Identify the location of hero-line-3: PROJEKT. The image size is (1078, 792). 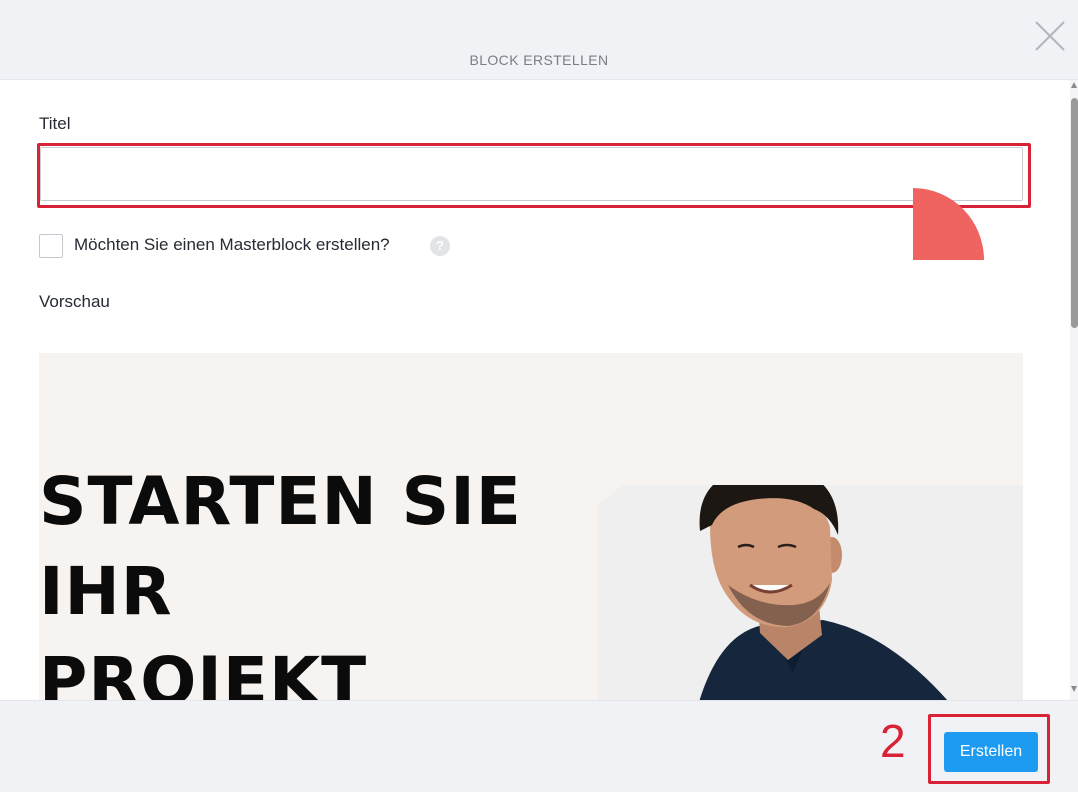
(203, 671).